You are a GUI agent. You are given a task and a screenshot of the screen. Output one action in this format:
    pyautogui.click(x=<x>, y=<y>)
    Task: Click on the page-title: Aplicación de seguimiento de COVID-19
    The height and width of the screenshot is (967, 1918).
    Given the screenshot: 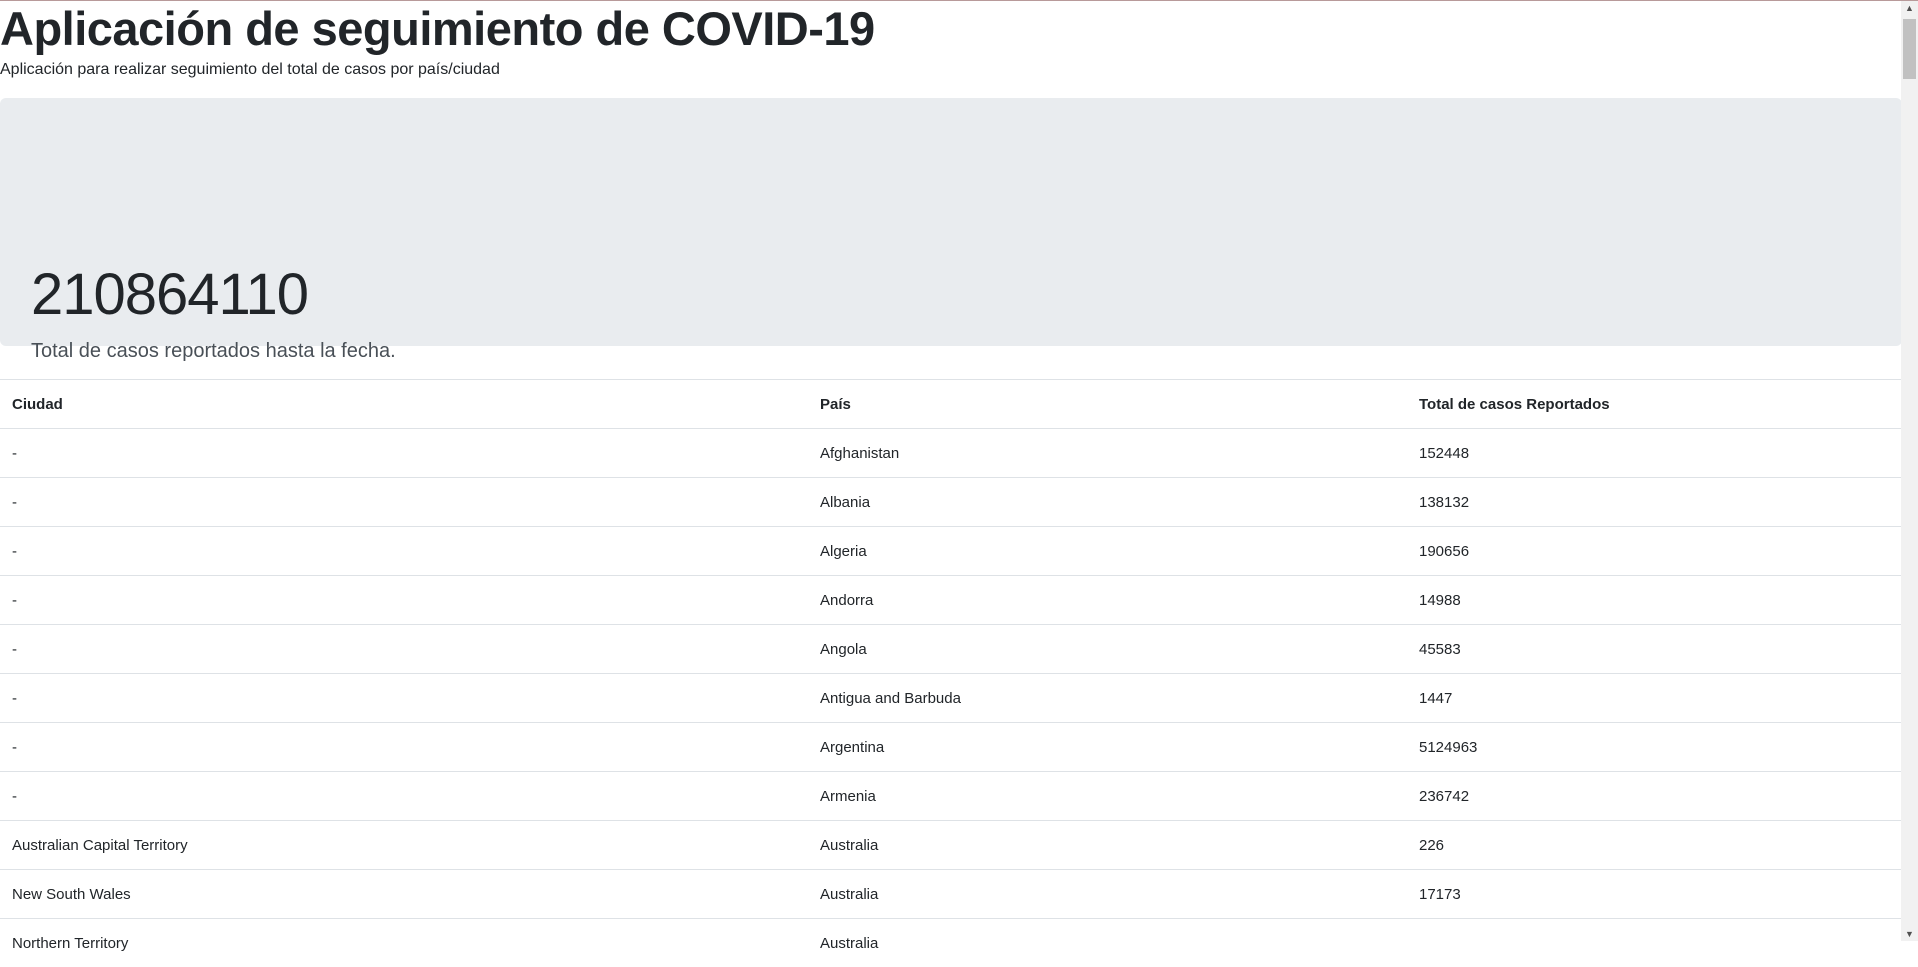 What is the action you would take?
    pyautogui.click(x=437, y=29)
    